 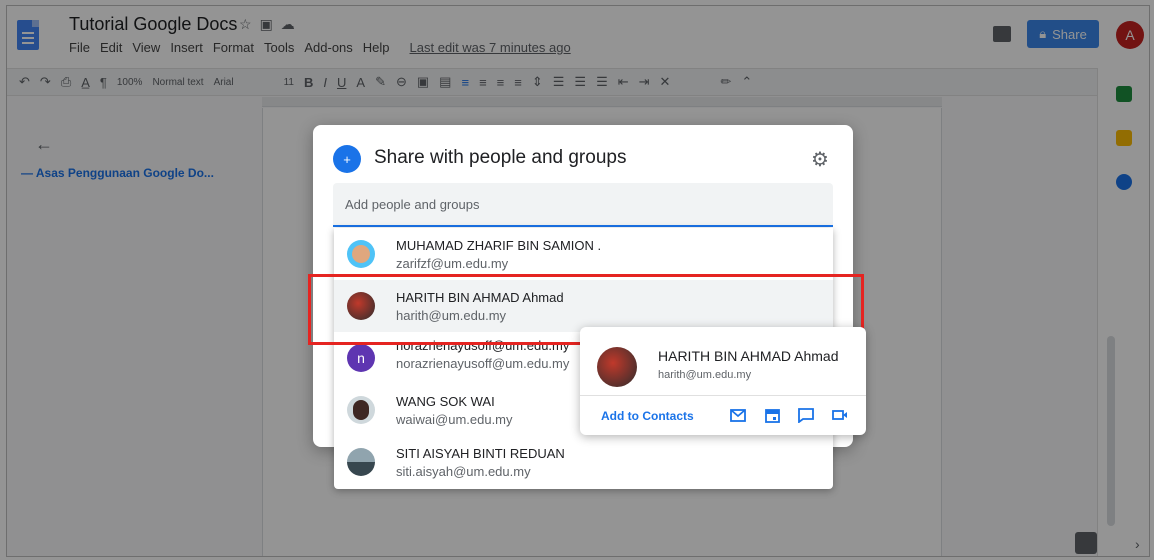 I want to click on contact-email: harith@um.edu.my, so click(x=705, y=375).